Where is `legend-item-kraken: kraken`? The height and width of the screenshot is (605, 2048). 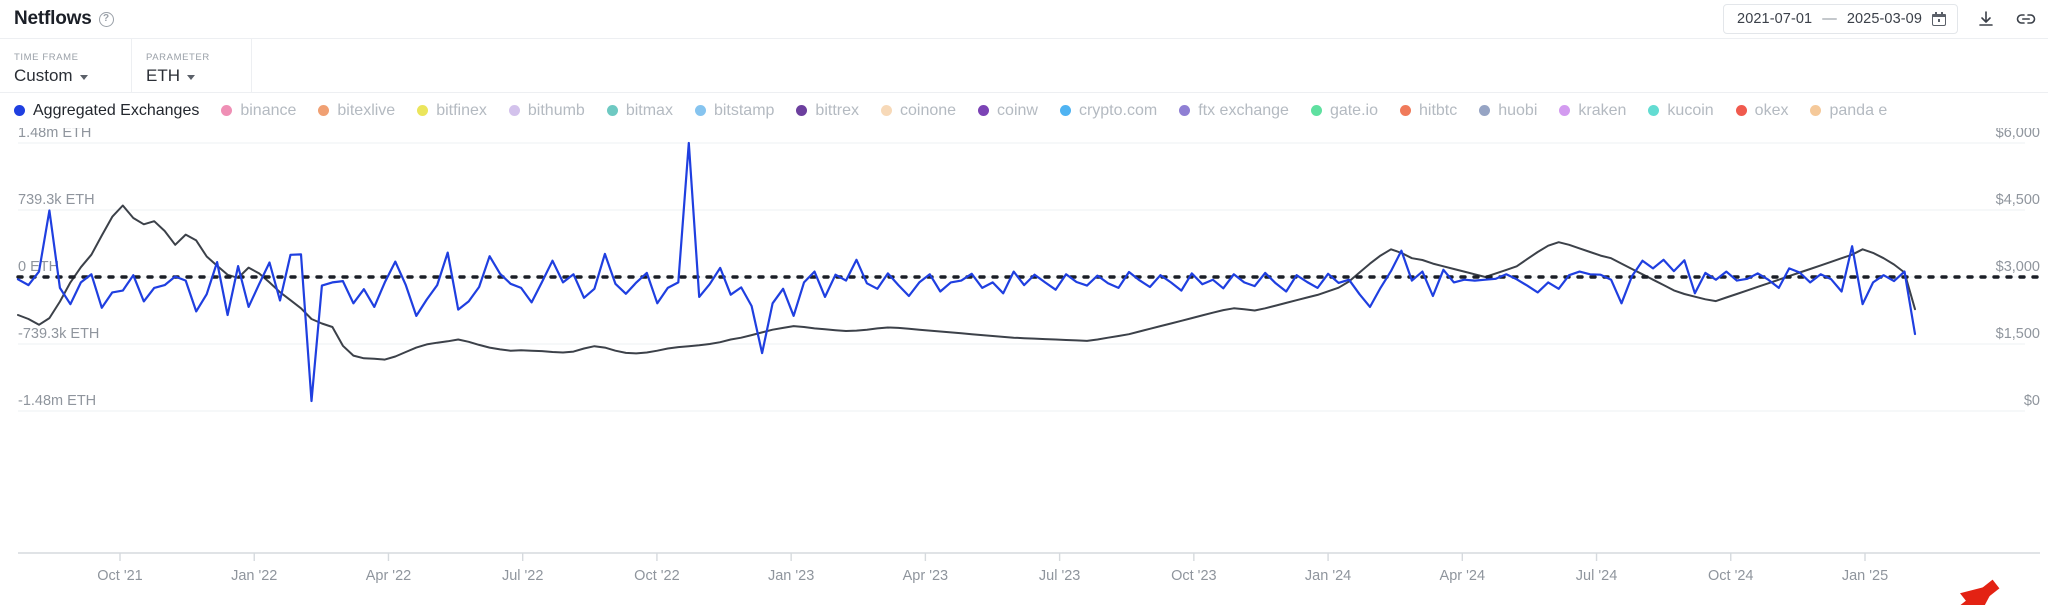 legend-item-kraken: kraken is located at coordinates (1592, 111).